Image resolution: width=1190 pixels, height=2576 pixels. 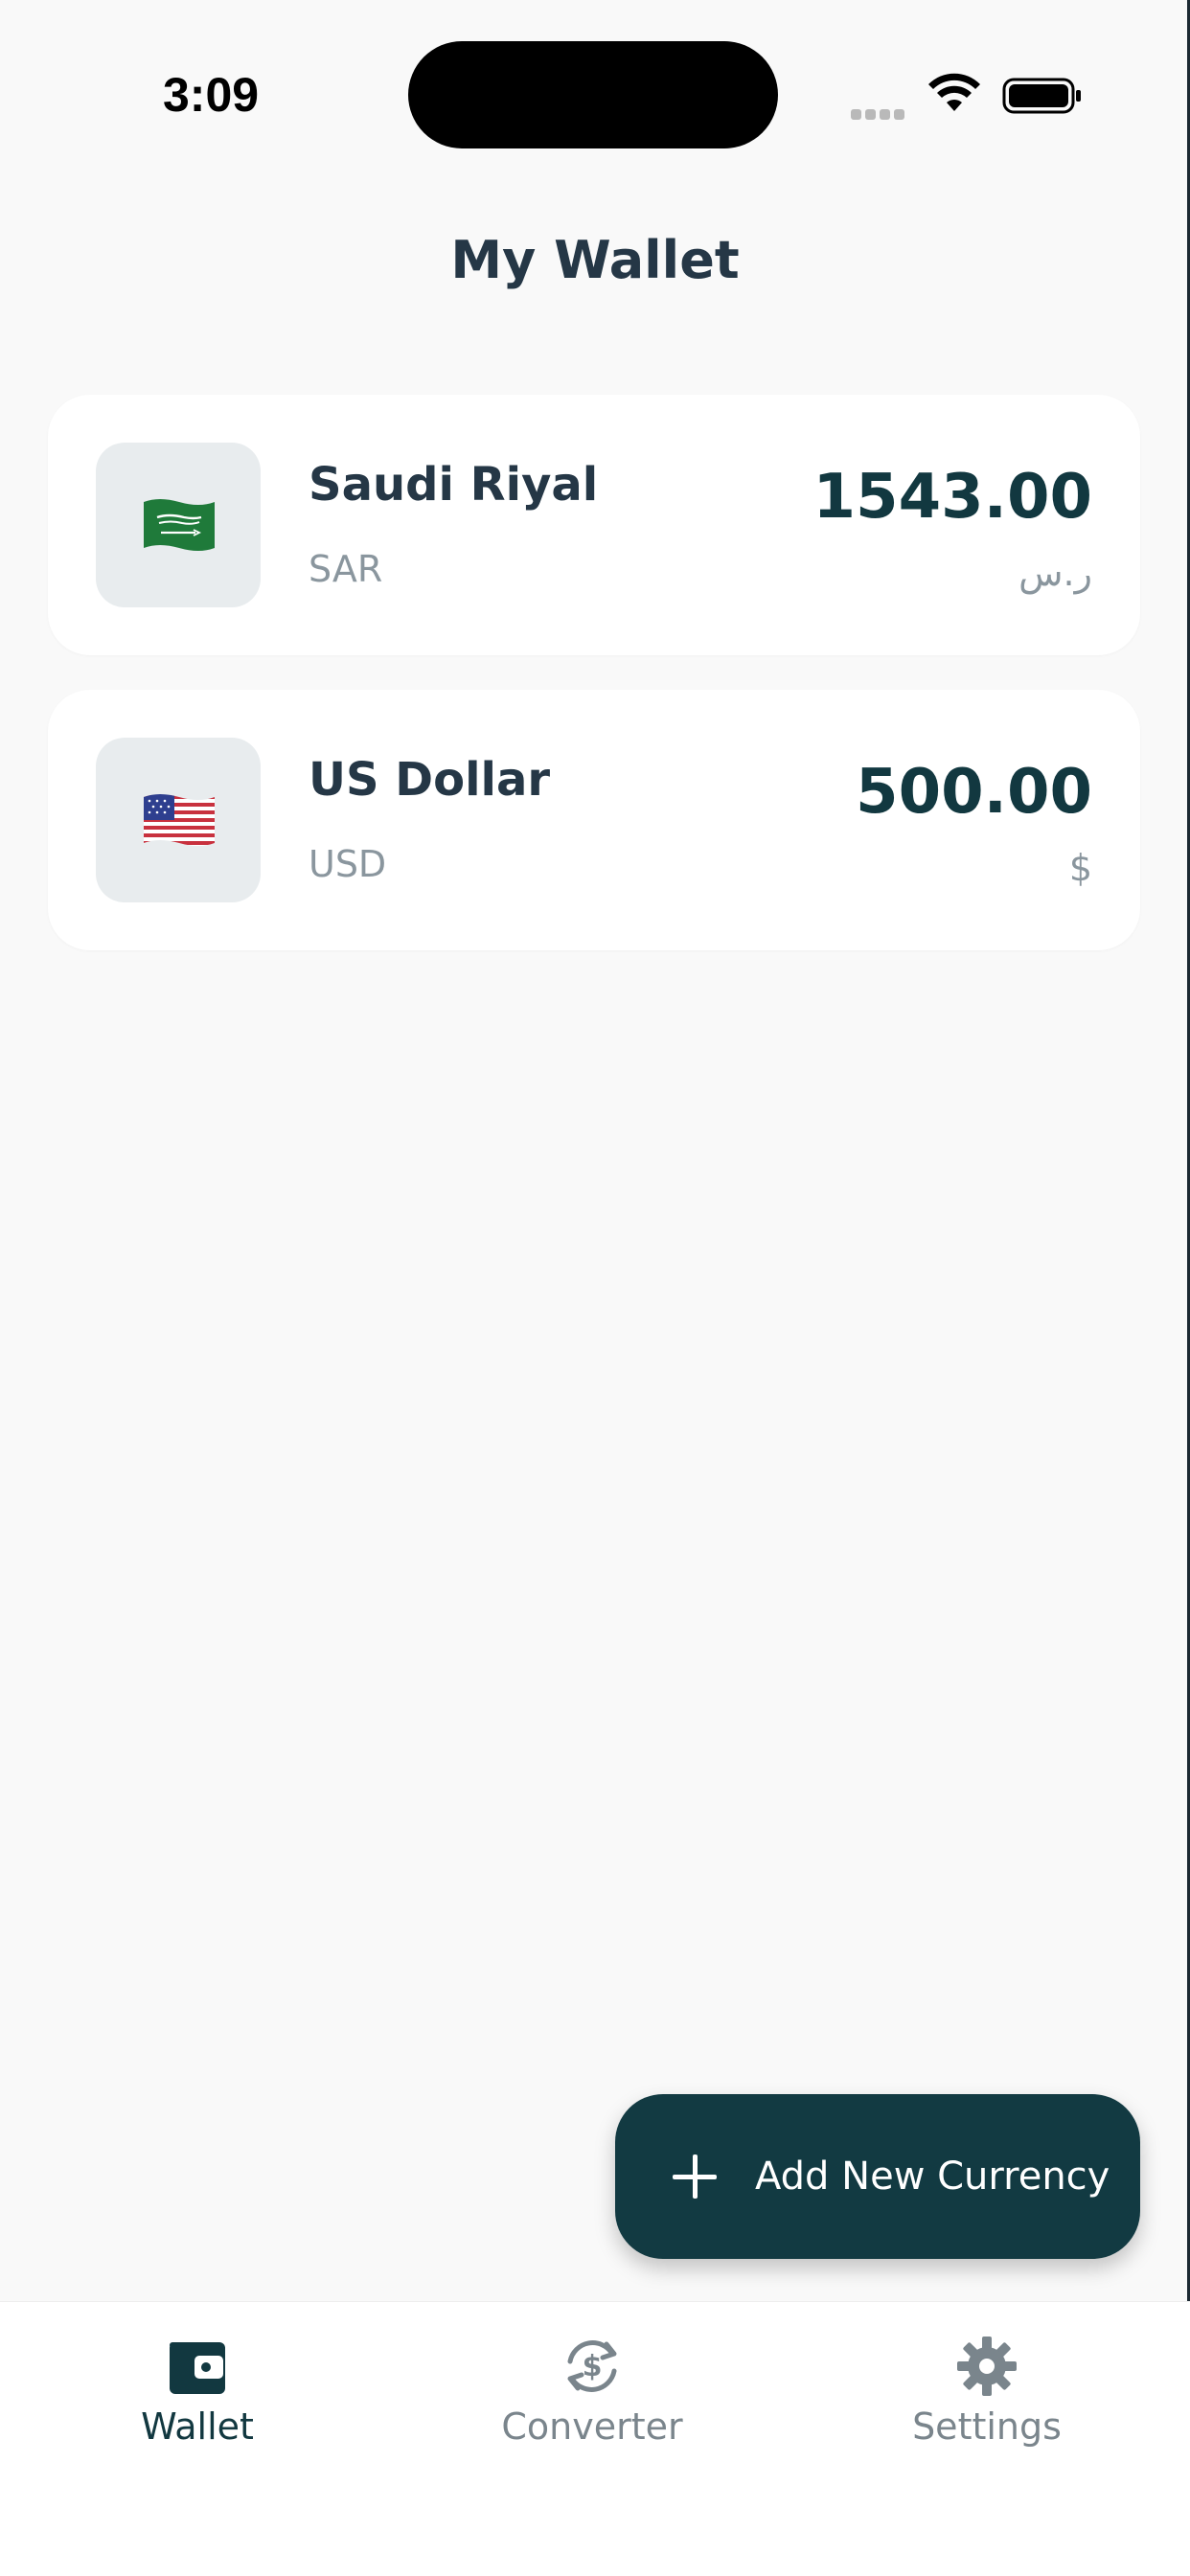 I want to click on currency-code: USD, so click(x=348, y=864).